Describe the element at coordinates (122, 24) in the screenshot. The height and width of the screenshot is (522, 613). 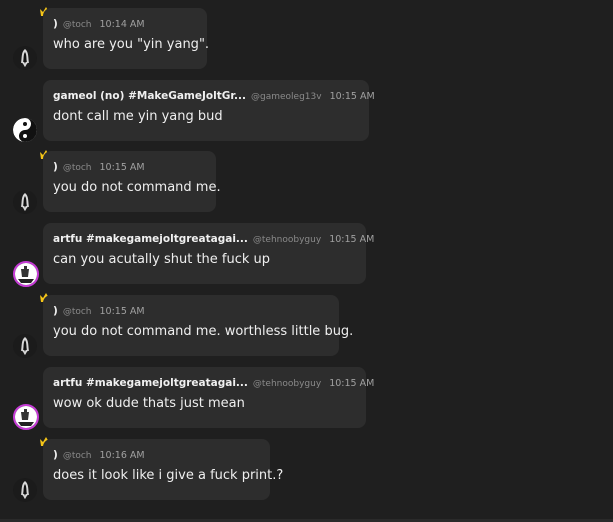
I see `timestamp: 10:14 AM` at that location.